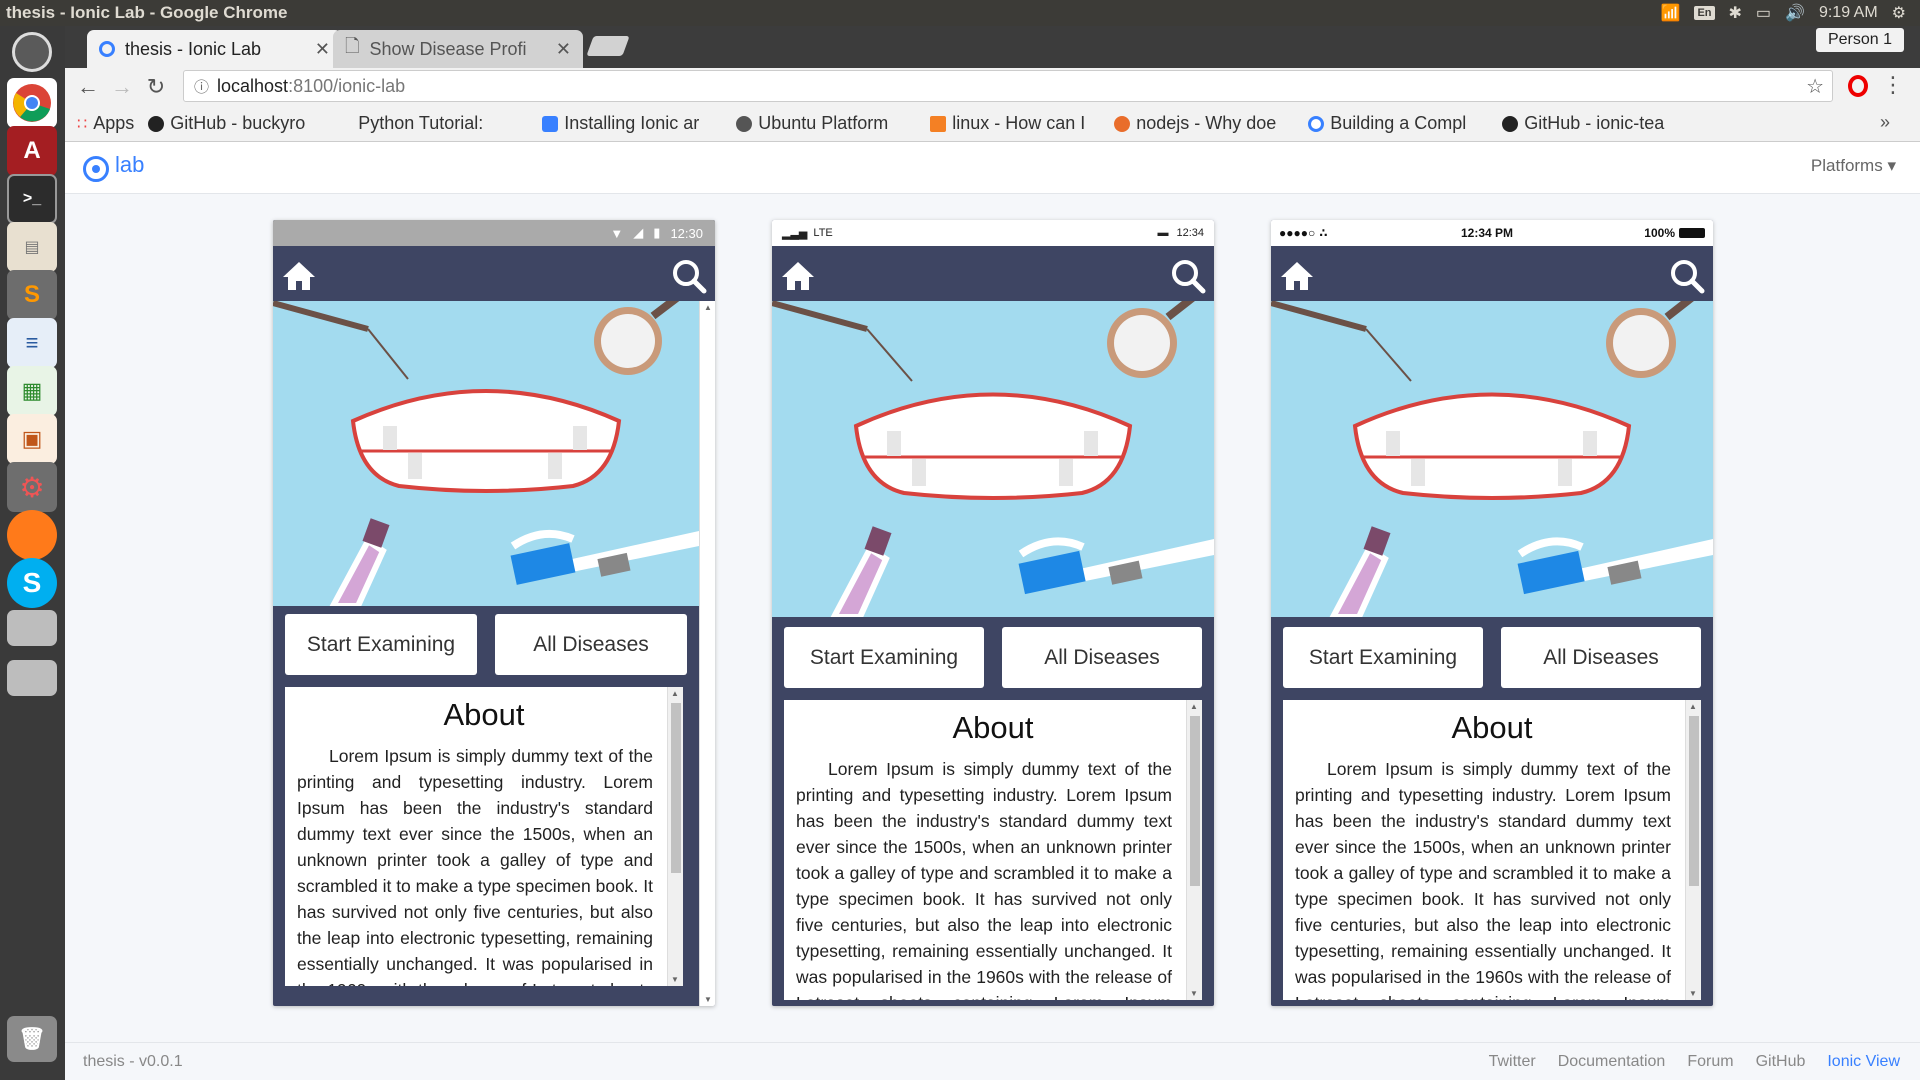  I want to click on calc-icon: ▦, so click(32, 391).